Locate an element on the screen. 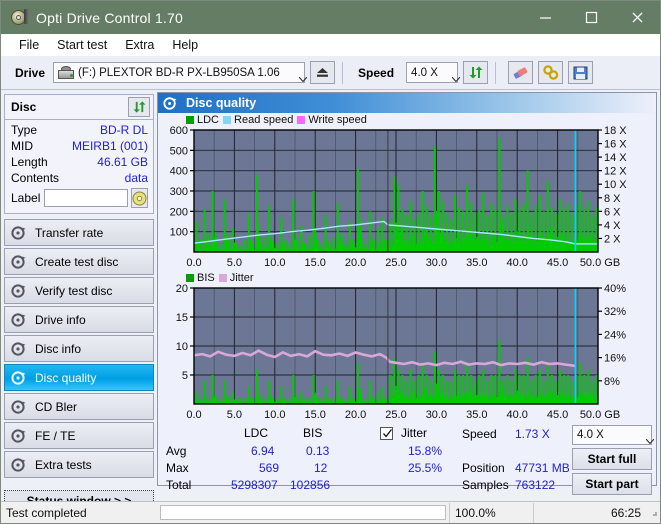  drive-select-value: (F:) PLEXTOR BD-R PX-LB950SA 1.06 is located at coordinates (179, 72).